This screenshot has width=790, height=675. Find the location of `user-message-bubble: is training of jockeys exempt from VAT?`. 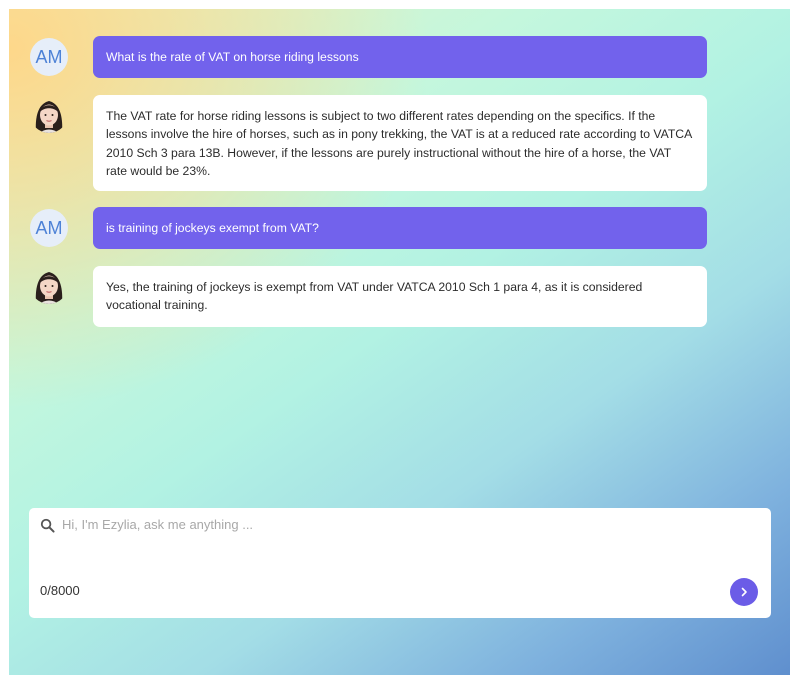

user-message-bubble: is training of jockeys exempt from VAT? is located at coordinates (400, 228).